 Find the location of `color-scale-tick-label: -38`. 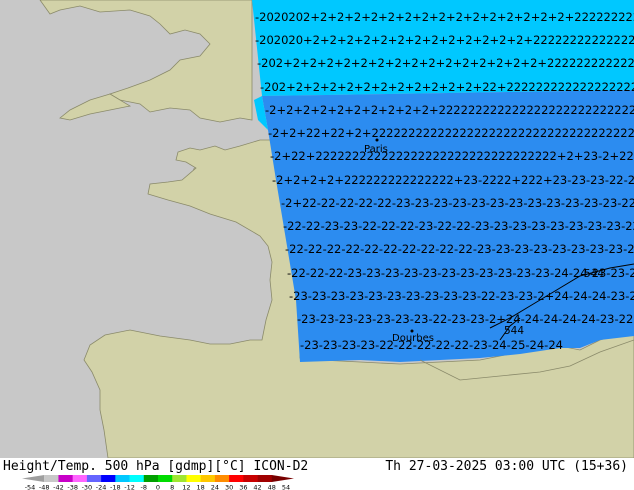

color-scale-tick-label: -38 is located at coordinates (72, 487).